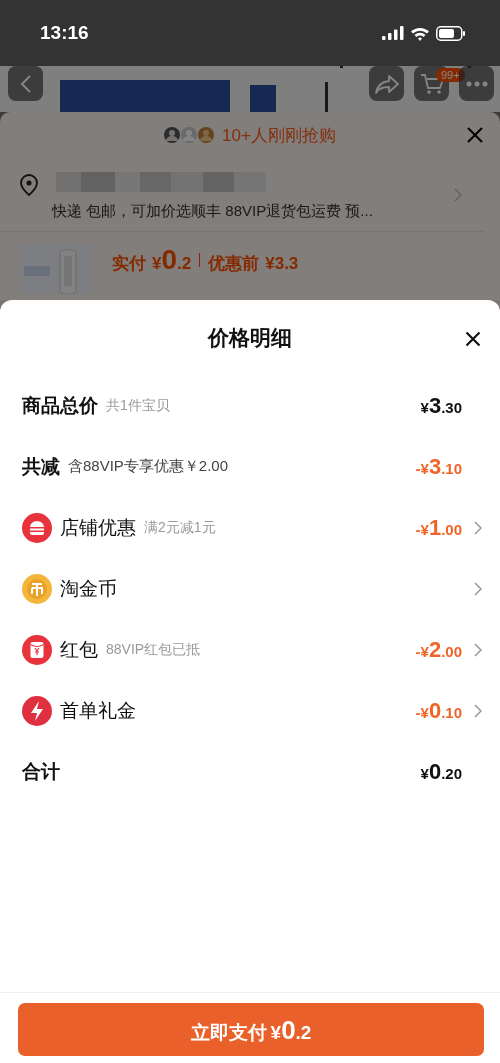 Image resolution: width=500 pixels, height=1063 pixels. Describe the element at coordinates (438, 649) in the screenshot. I see `row-amount: -¥2.00` at that location.